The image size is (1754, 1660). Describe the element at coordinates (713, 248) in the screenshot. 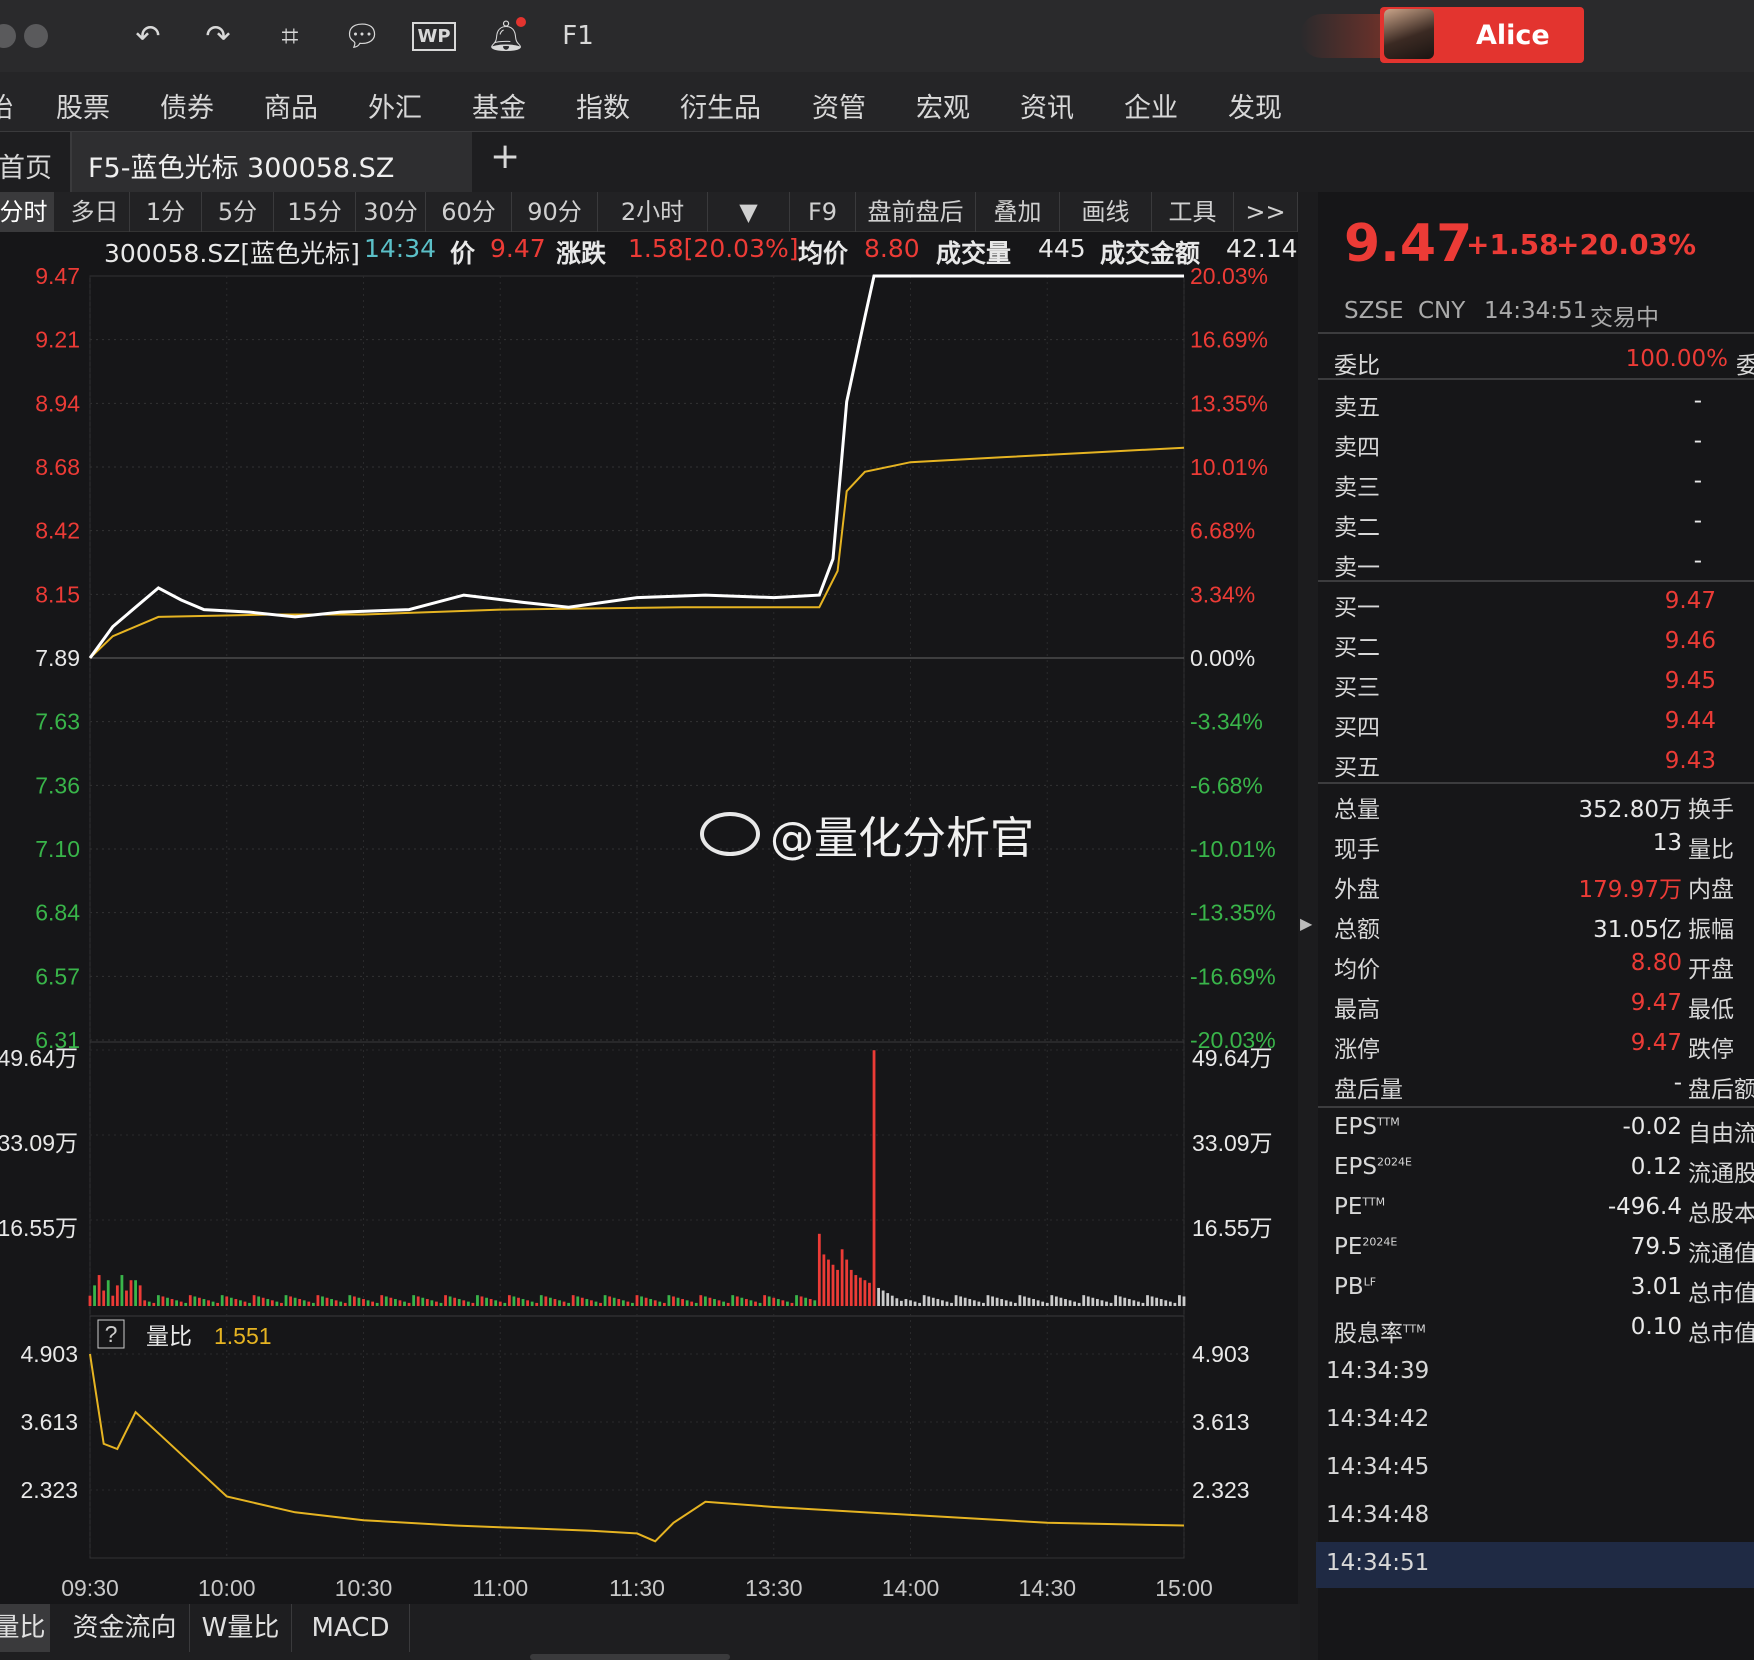

I see `info-change: 1.58[20.03%]` at that location.